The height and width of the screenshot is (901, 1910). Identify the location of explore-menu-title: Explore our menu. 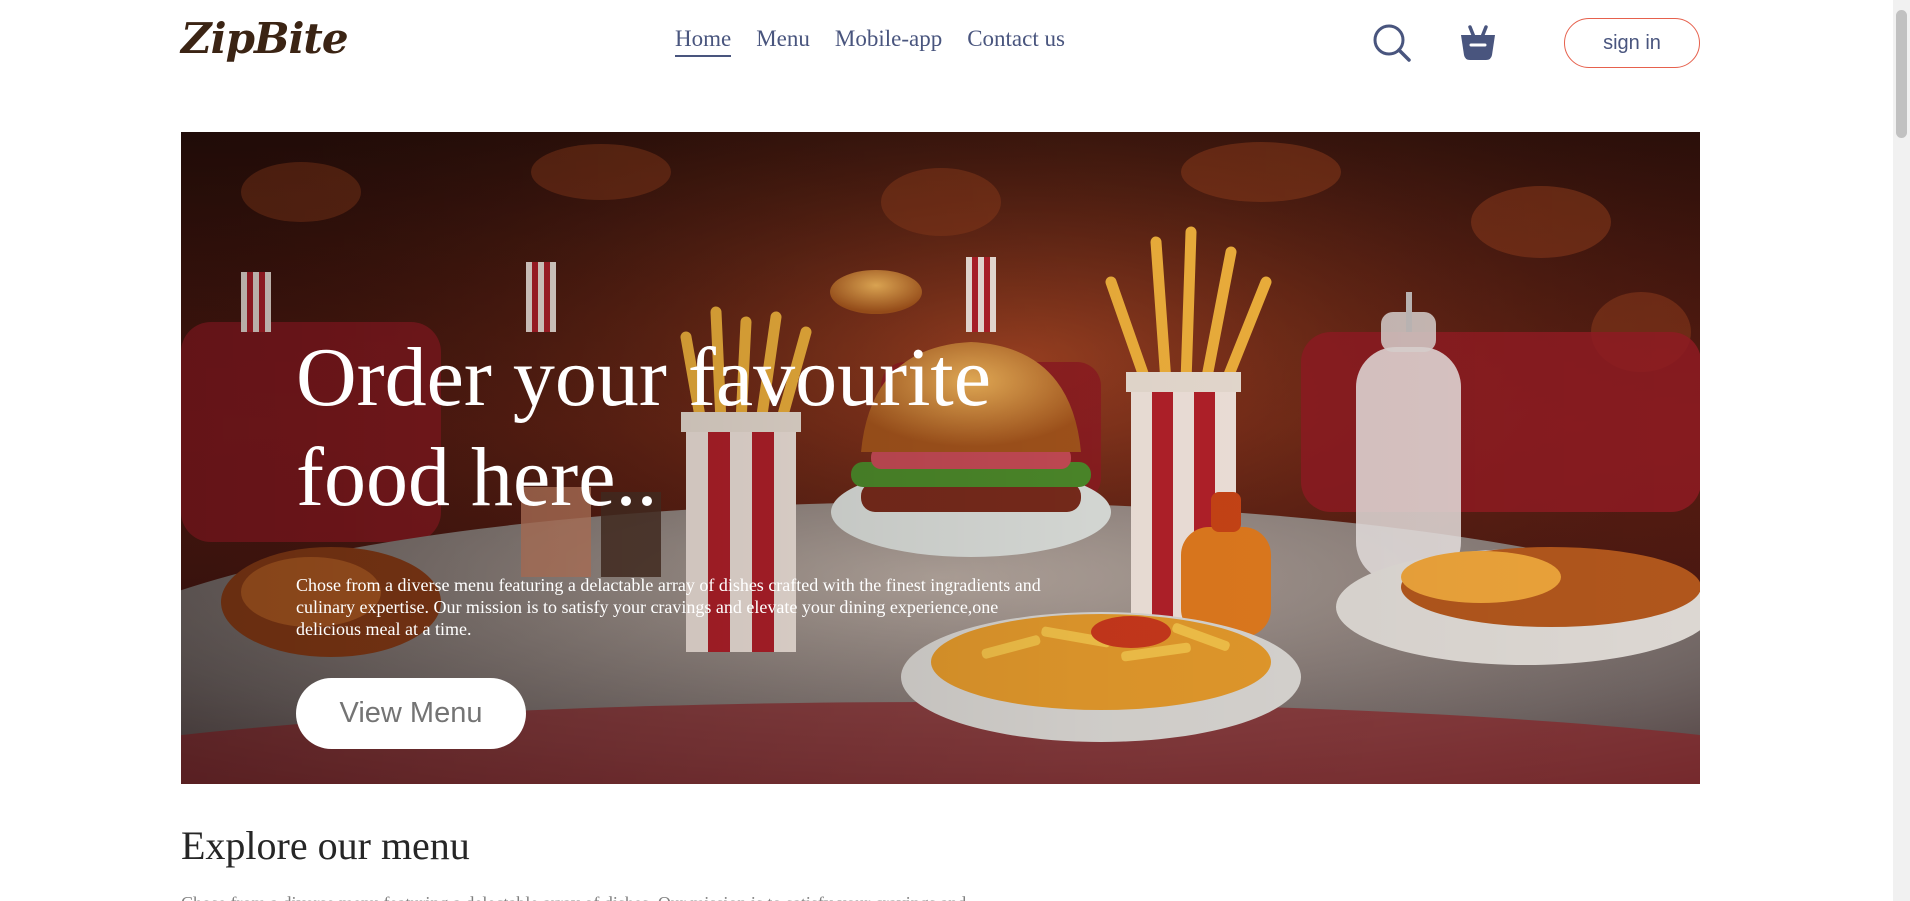
(325, 845).